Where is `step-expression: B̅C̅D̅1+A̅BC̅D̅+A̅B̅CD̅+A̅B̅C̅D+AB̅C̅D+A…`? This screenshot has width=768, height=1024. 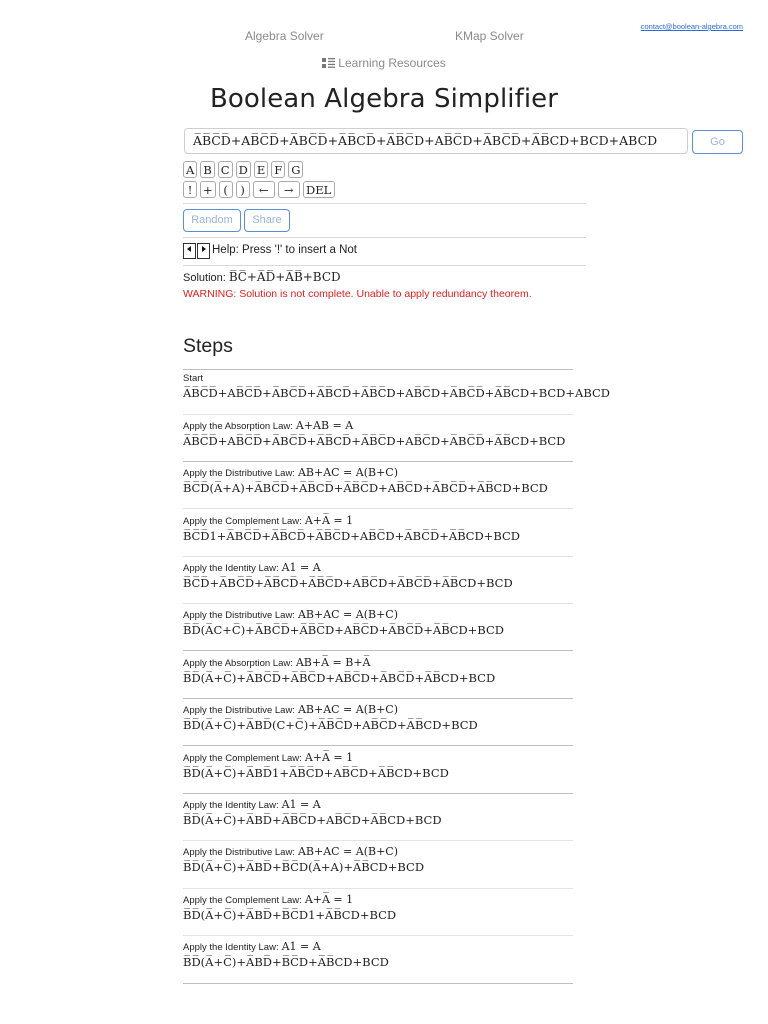 step-expression: B̅C̅D̅1+A̅BC̅D̅+A̅B̅CD̅+A̅B̅C̅D+AB̅C̅D+A… is located at coordinates (351, 536).